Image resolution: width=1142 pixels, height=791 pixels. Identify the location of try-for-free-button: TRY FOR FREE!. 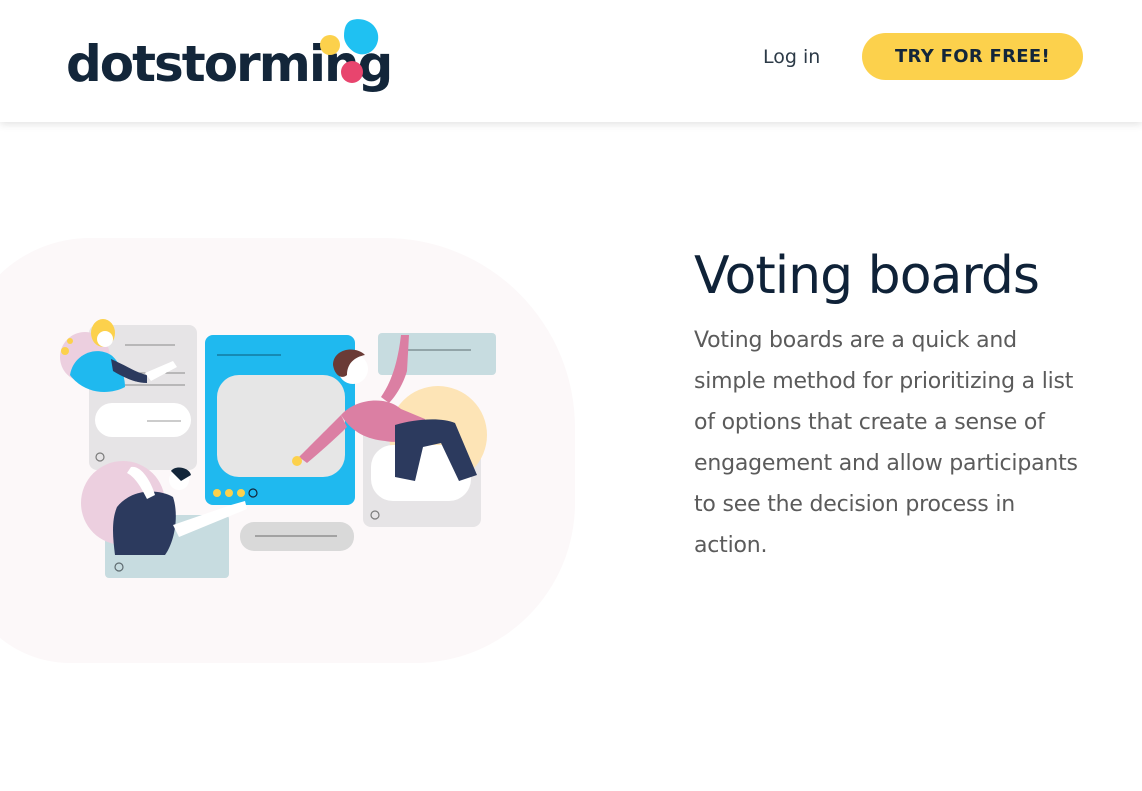
(972, 56).